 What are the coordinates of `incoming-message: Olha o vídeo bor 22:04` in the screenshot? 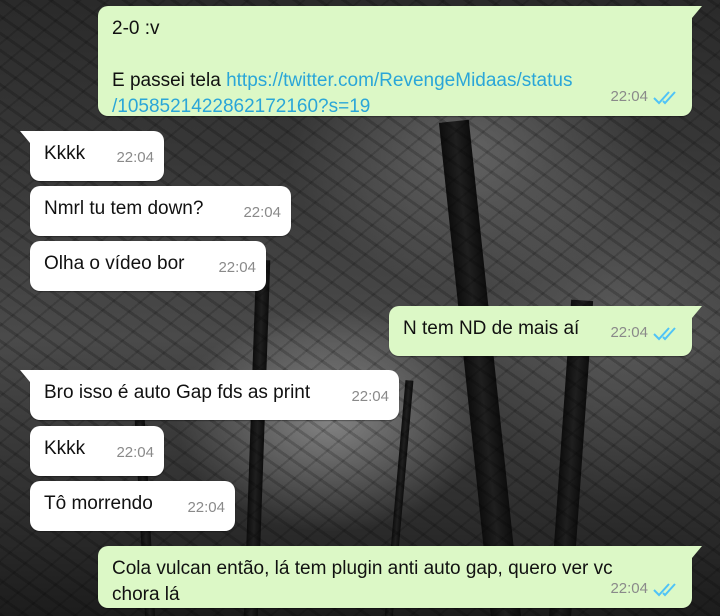 It's located at (148, 266).